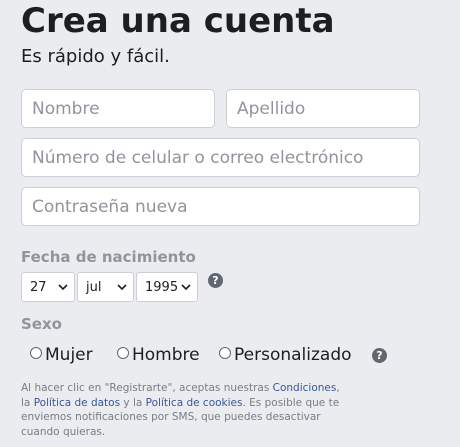  I want to click on terms-link: Condiciones, so click(305, 388).